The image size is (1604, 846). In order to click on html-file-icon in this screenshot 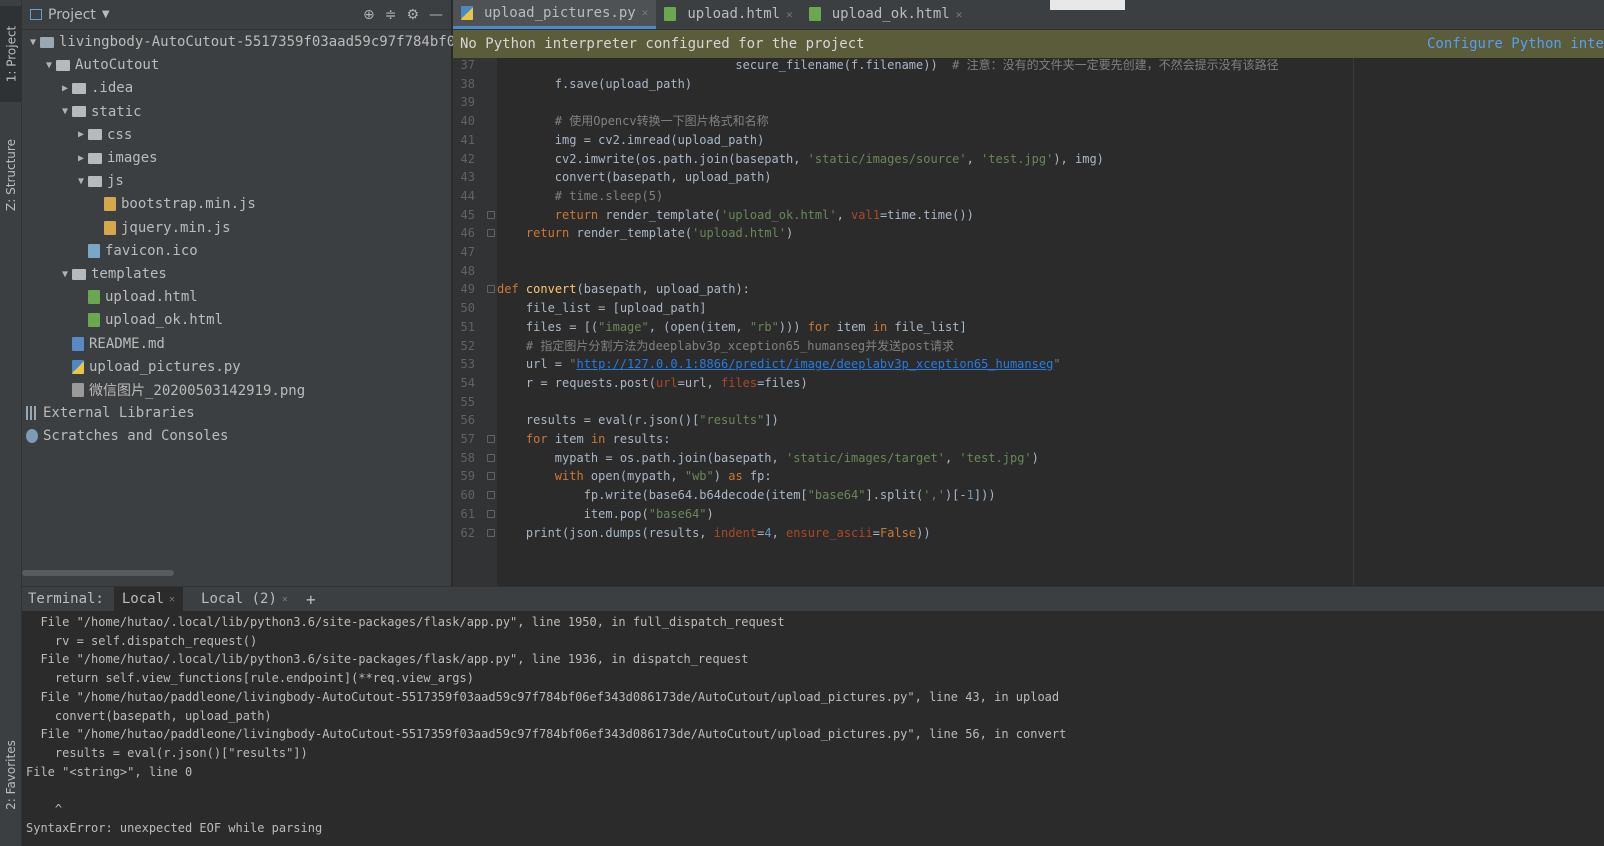, I will do `click(670, 14)`.